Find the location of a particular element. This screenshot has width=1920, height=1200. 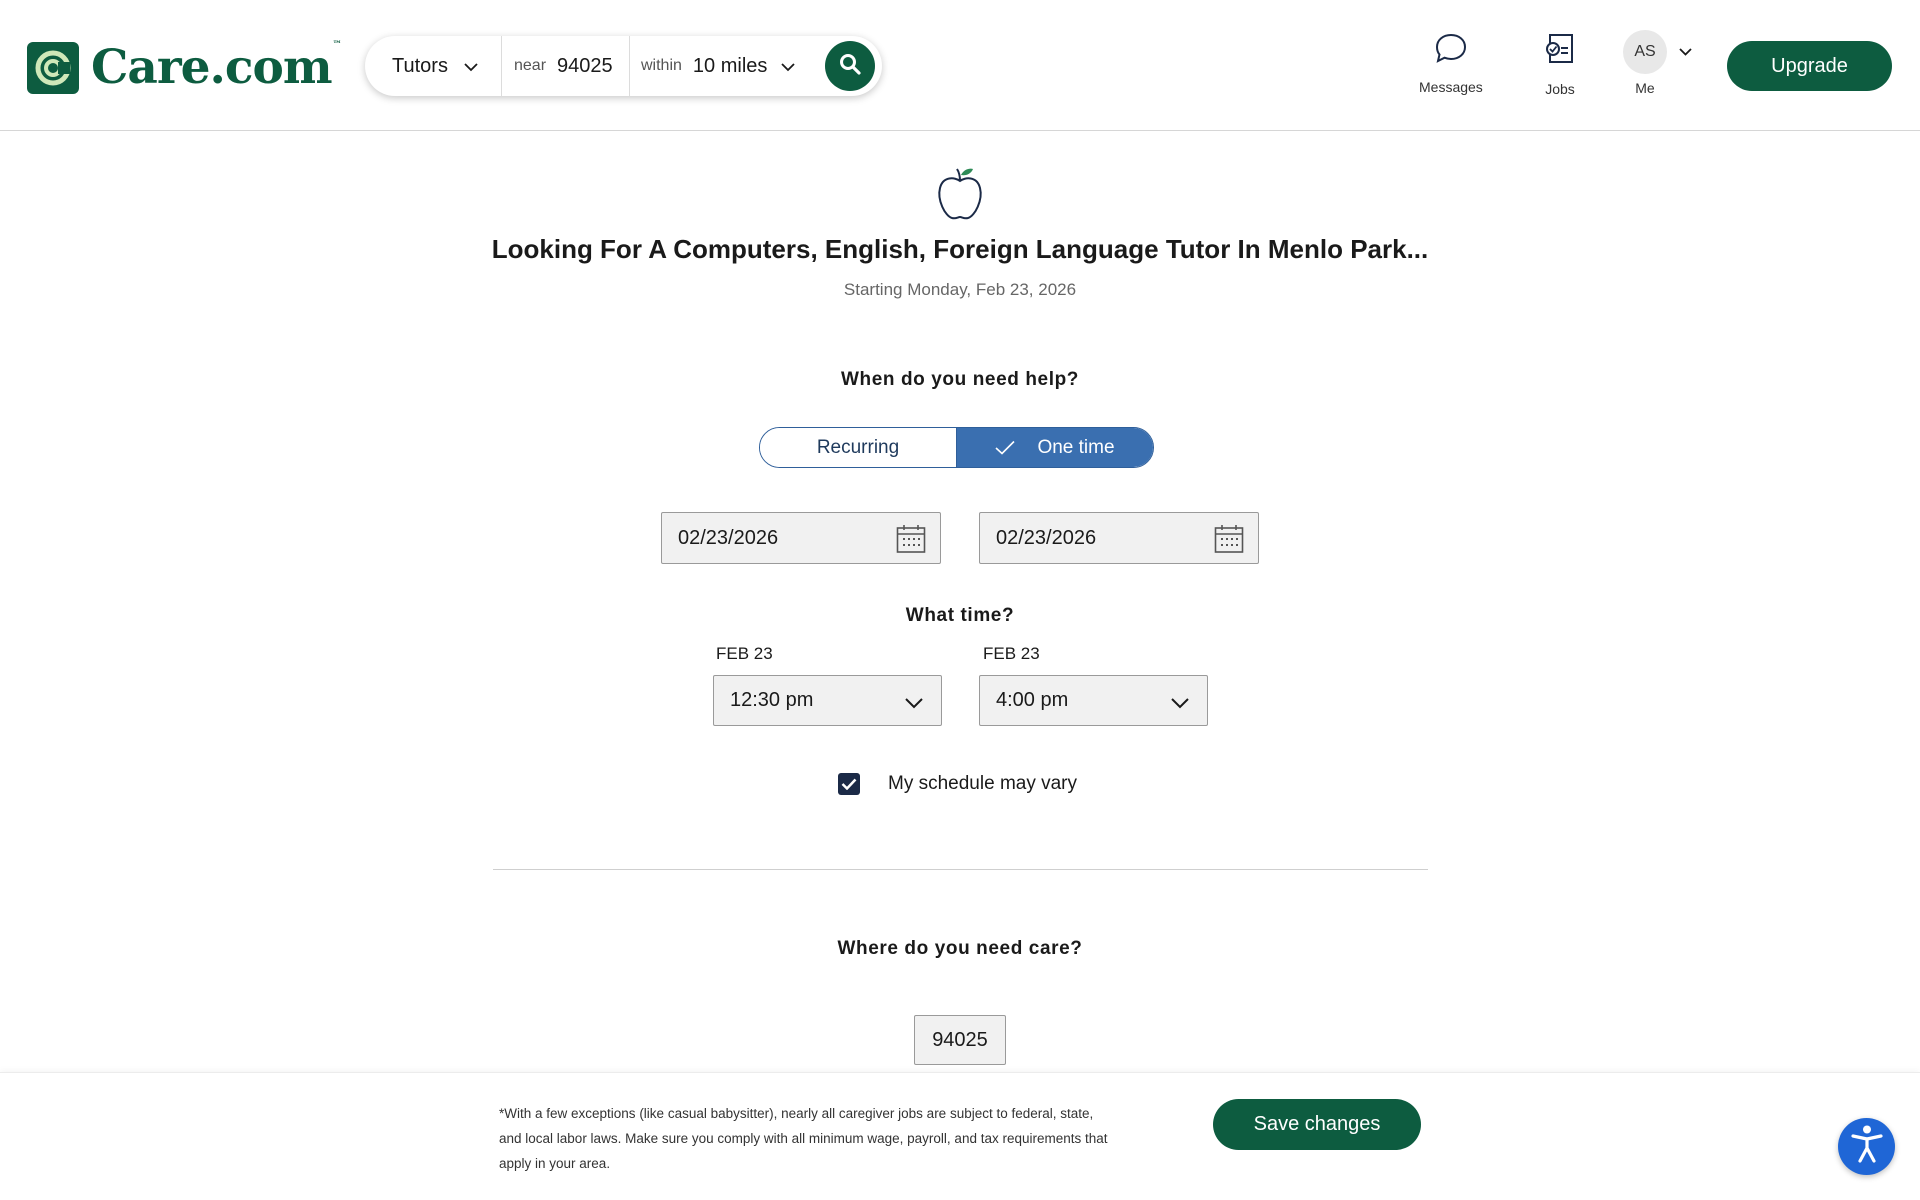

care-zip-input: 94025 is located at coordinates (960, 1040).